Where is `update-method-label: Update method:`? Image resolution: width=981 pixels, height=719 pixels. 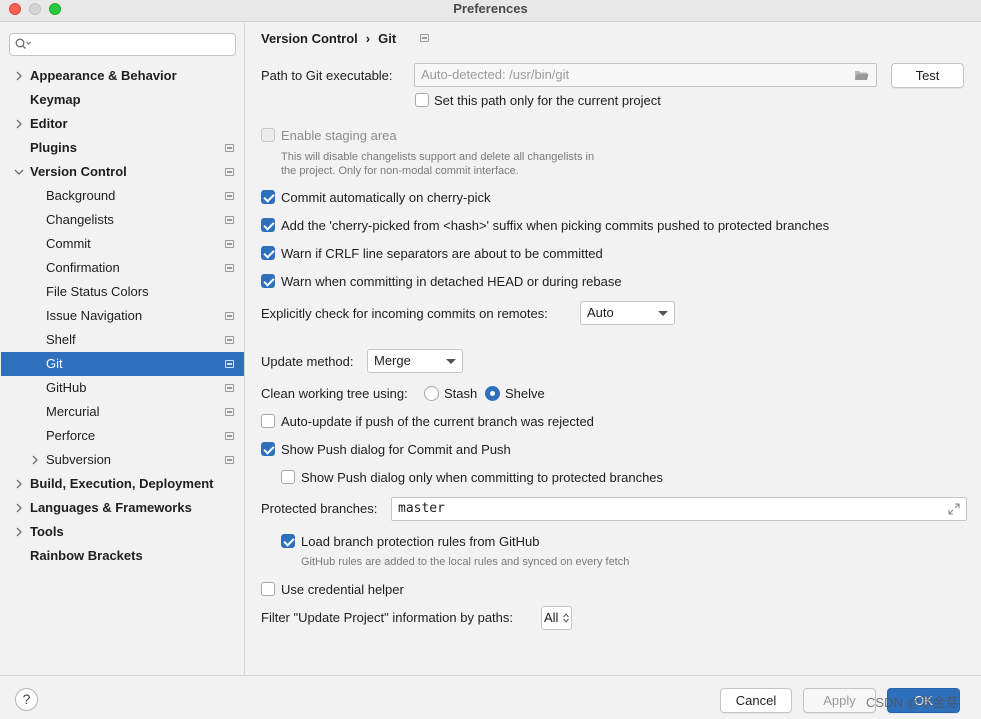
update-method-label: Update method: is located at coordinates (307, 361).